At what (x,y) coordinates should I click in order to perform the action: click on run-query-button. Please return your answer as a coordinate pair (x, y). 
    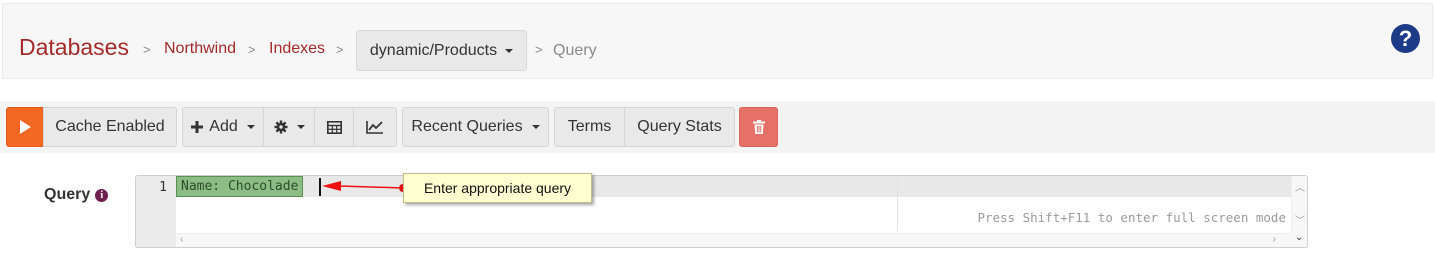
    Looking at the image, I should click on (25, 127).